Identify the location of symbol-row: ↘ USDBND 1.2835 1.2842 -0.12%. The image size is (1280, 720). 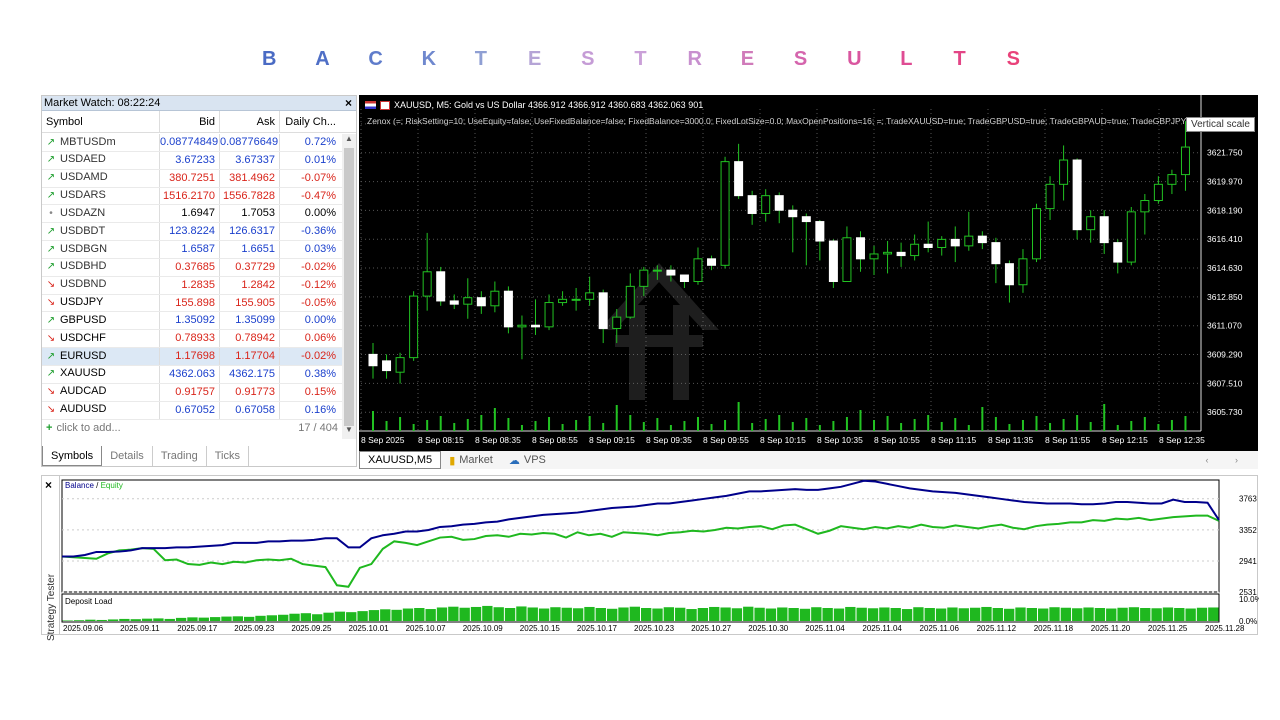
(192, 285).